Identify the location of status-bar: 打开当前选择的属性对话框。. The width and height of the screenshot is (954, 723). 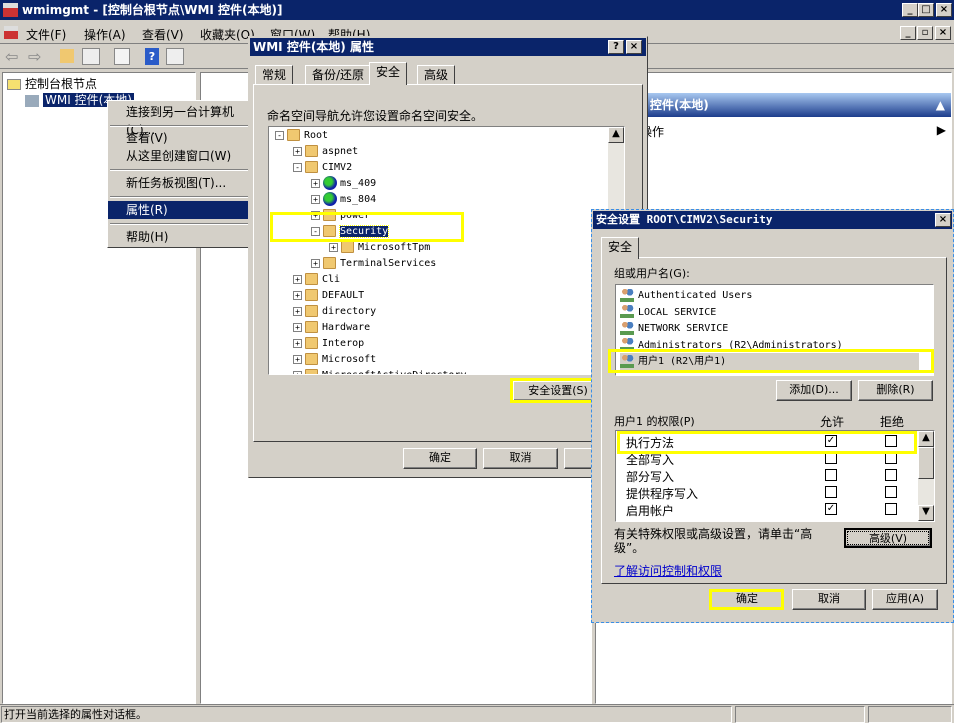
(477, 713).